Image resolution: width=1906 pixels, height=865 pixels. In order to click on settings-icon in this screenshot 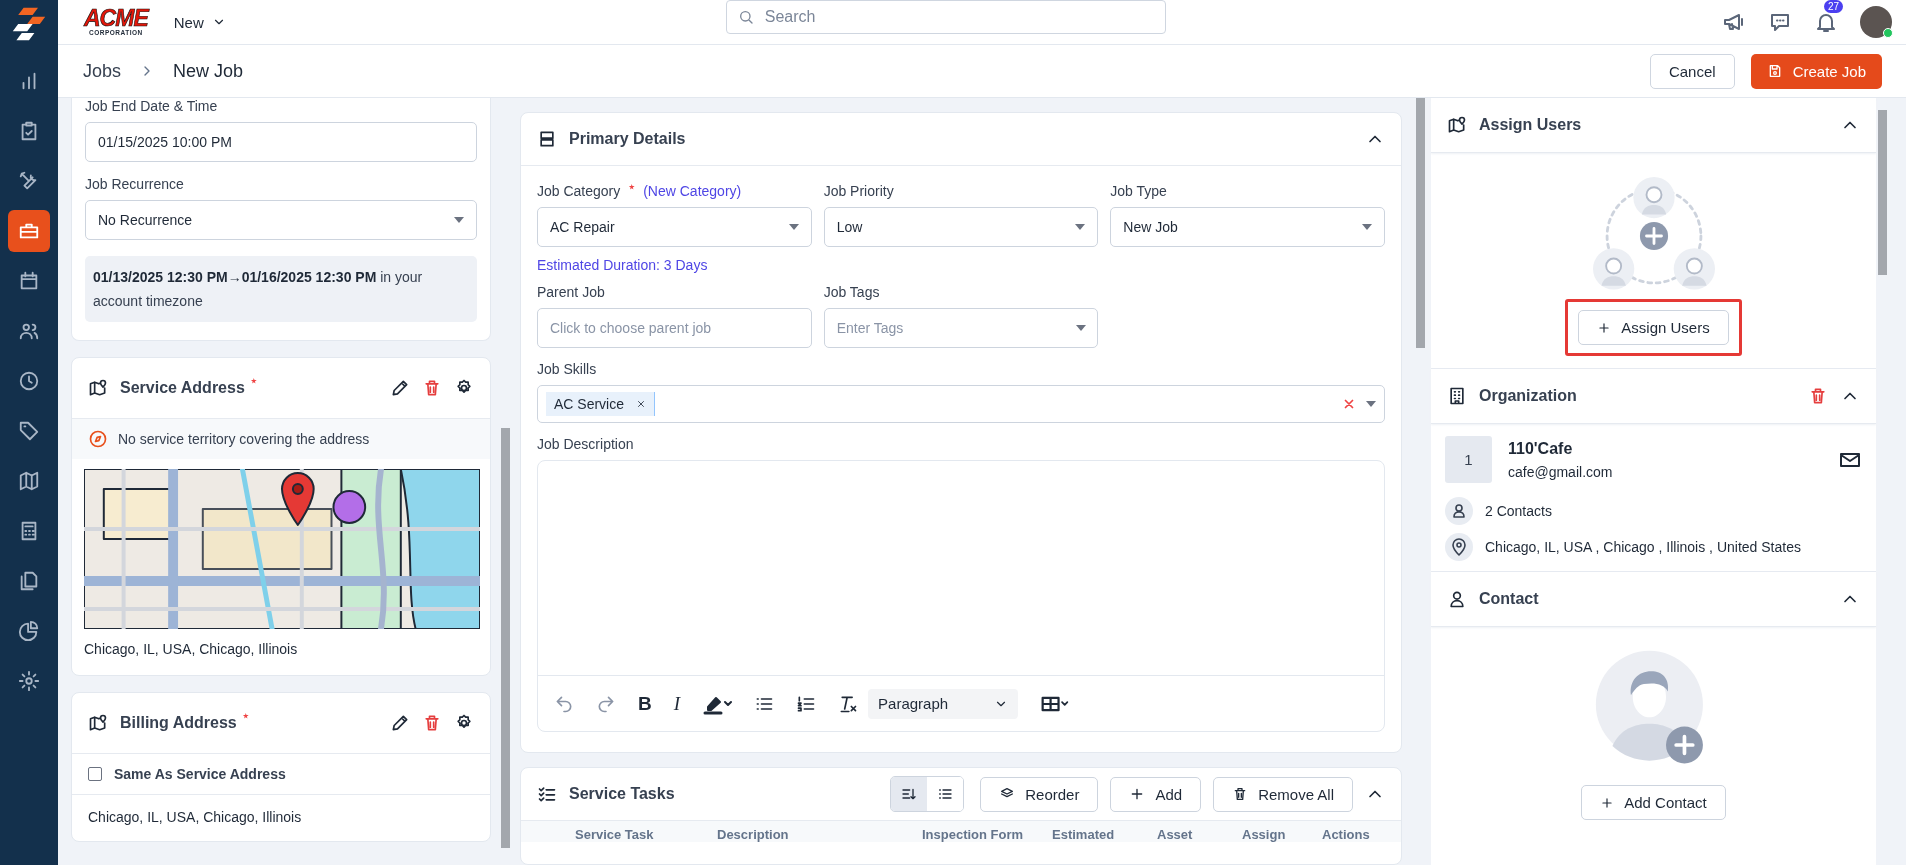, I will do `click(29, 681)`.